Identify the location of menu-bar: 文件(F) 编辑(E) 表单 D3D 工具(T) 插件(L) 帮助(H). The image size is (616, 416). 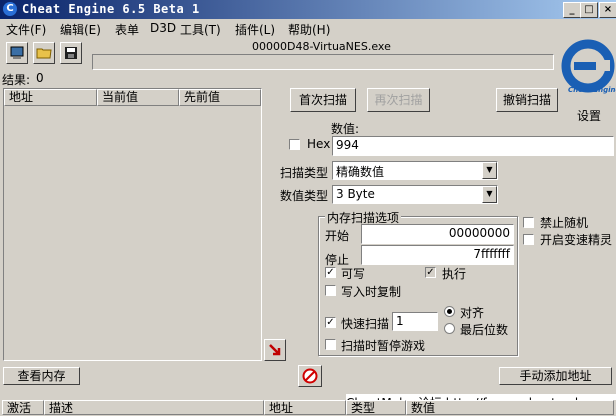
(308, 28).